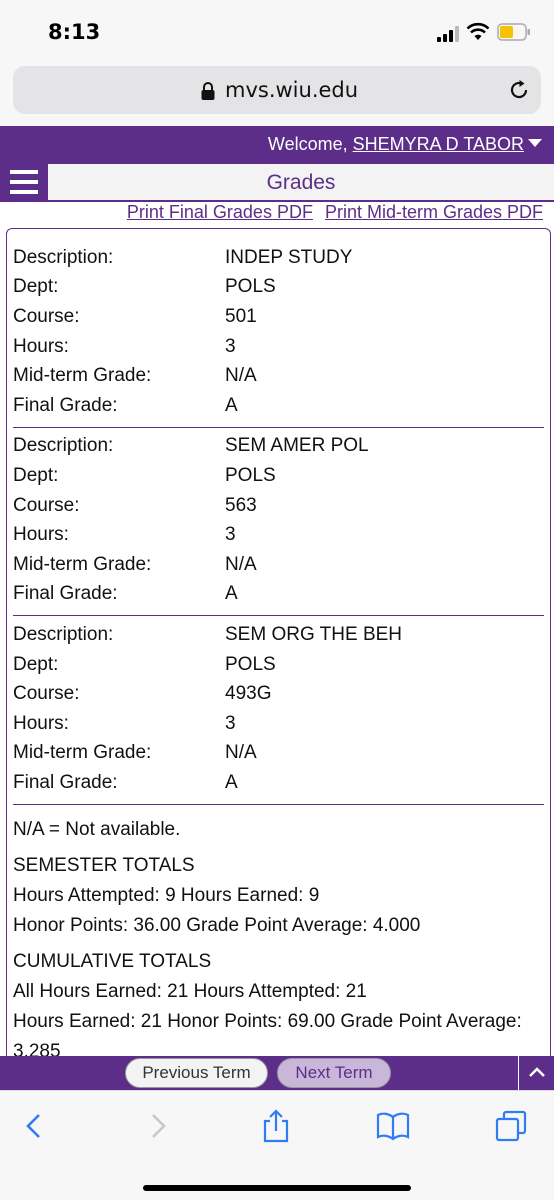  I want to click on share-icon, so click(276, 1126).